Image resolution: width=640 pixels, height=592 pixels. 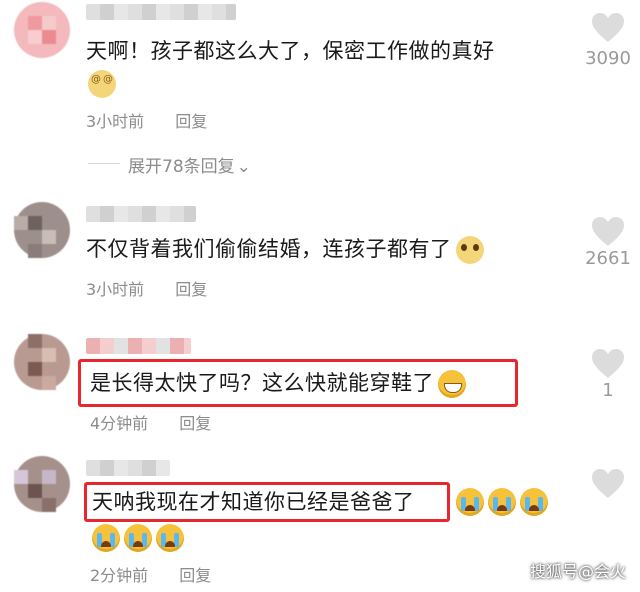 I want to click on comment-text: 不仅背着我们偷偷结婚，连孩子都有了, so click(x=285, y=249).